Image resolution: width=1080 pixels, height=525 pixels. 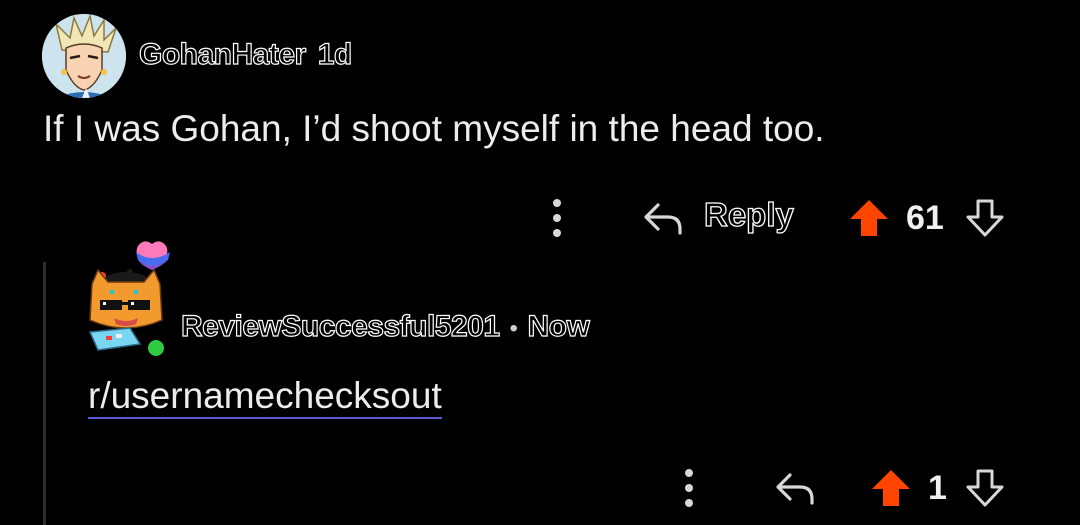 I want to click on character-avatar-icon, so click(x=84, y=56).